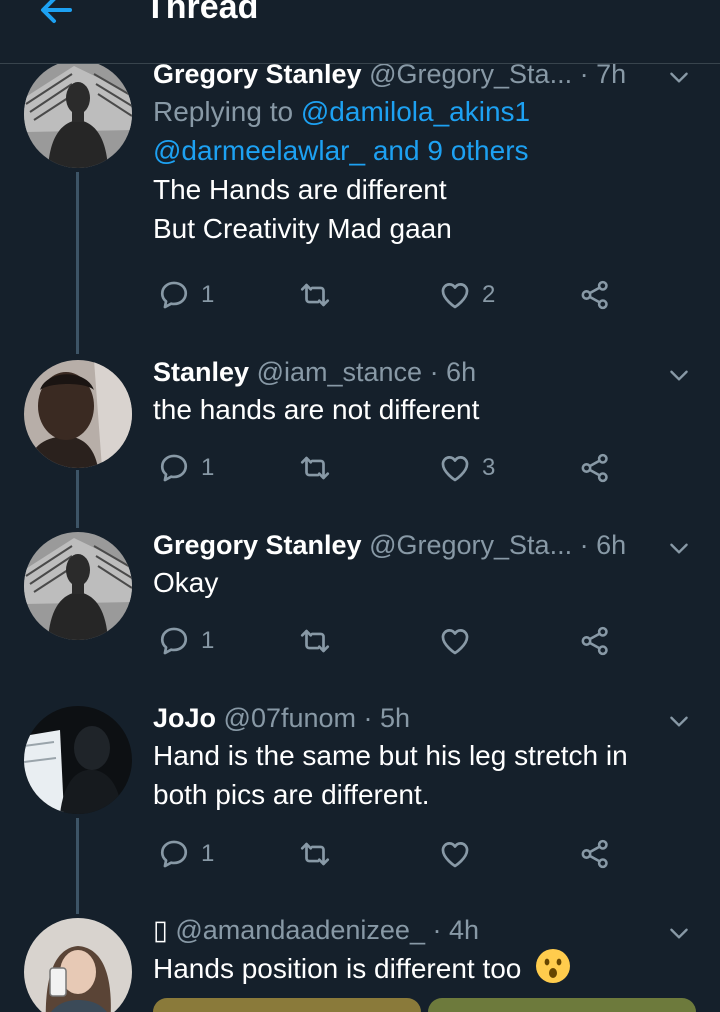  What do you see at coordinates (186, 582) in the screenshot?
I see `tweet-text: Okay` at bounding box center [186, 582].